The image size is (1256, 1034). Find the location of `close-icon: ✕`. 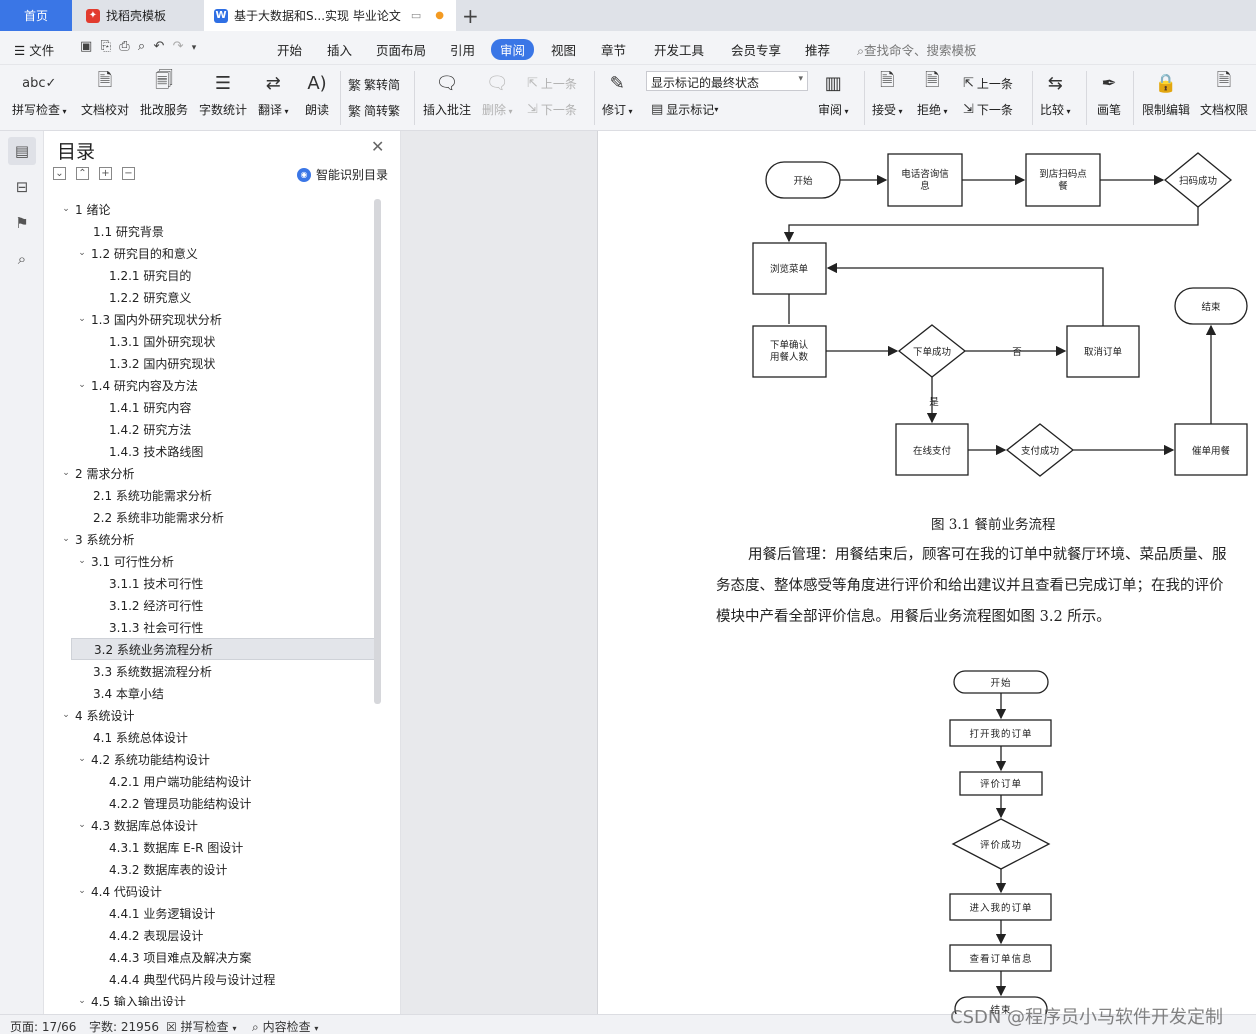

close-icon: ✕ is located at coordinates (377, 146).